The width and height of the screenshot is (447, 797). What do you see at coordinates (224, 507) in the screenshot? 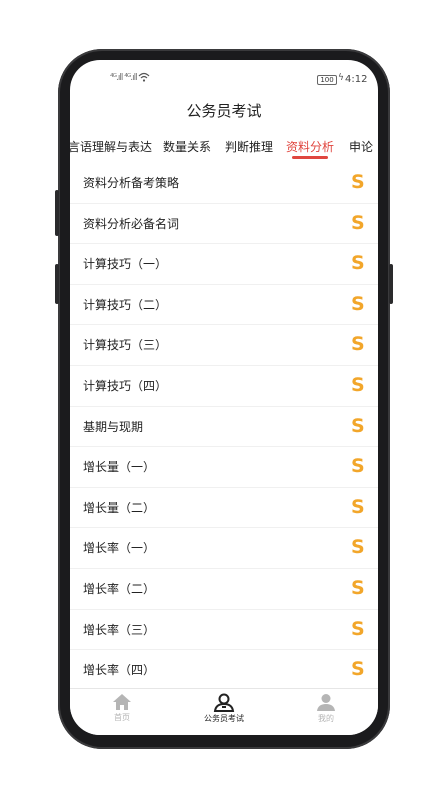
I see `list-item: 增长量（二） S` at bounding box center [224, 507].